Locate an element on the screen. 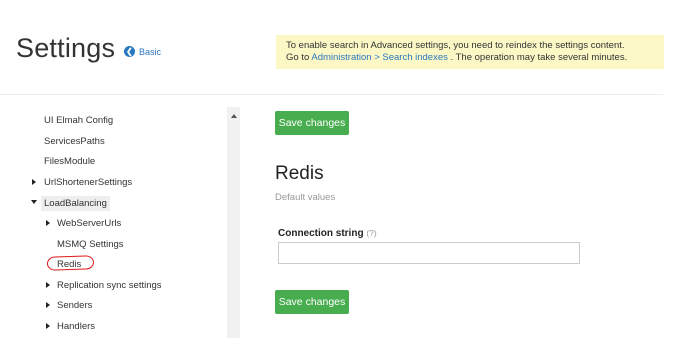  connection-string-label: Connection string (?) is located at coordinates (327, 233).